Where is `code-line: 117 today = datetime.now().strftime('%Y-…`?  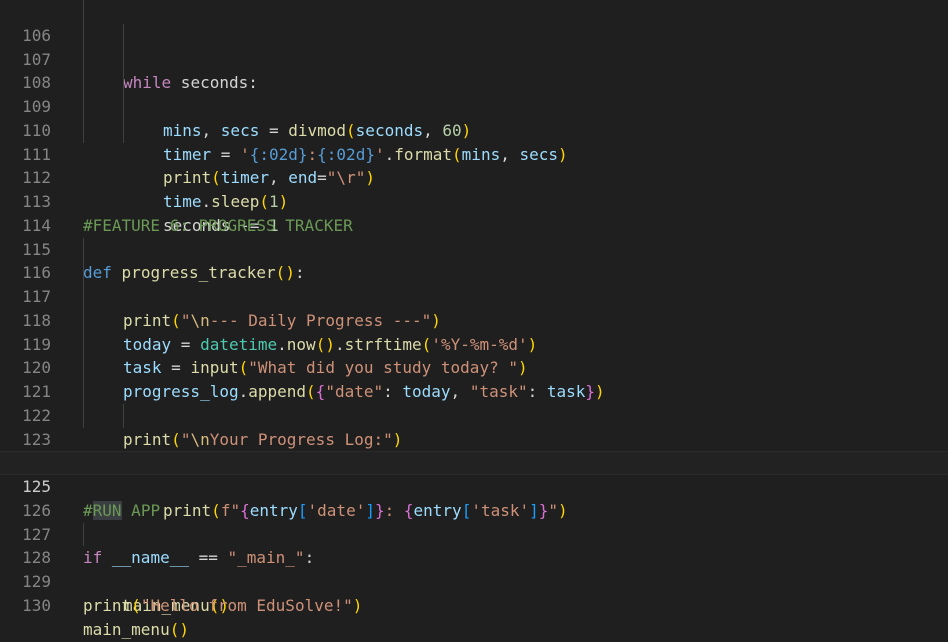 code-line: 117 today = datetime.now().strftime('%Y-… is located at coordinates (474, 307).